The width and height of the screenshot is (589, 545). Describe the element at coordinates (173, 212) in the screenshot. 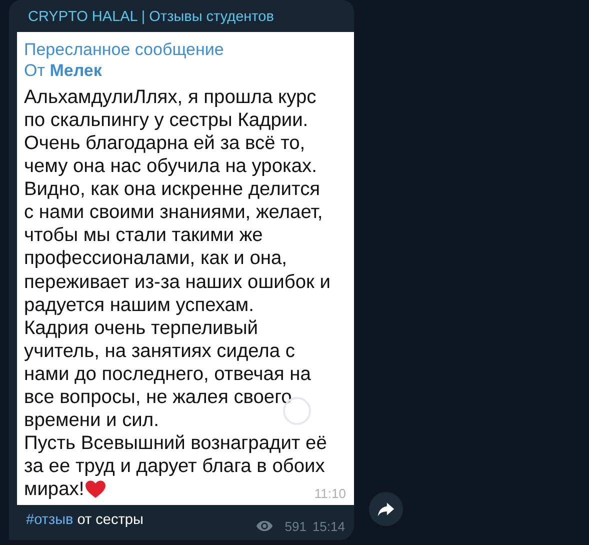

I see `message-line: с нами своими знаниями, желает,` at that location.